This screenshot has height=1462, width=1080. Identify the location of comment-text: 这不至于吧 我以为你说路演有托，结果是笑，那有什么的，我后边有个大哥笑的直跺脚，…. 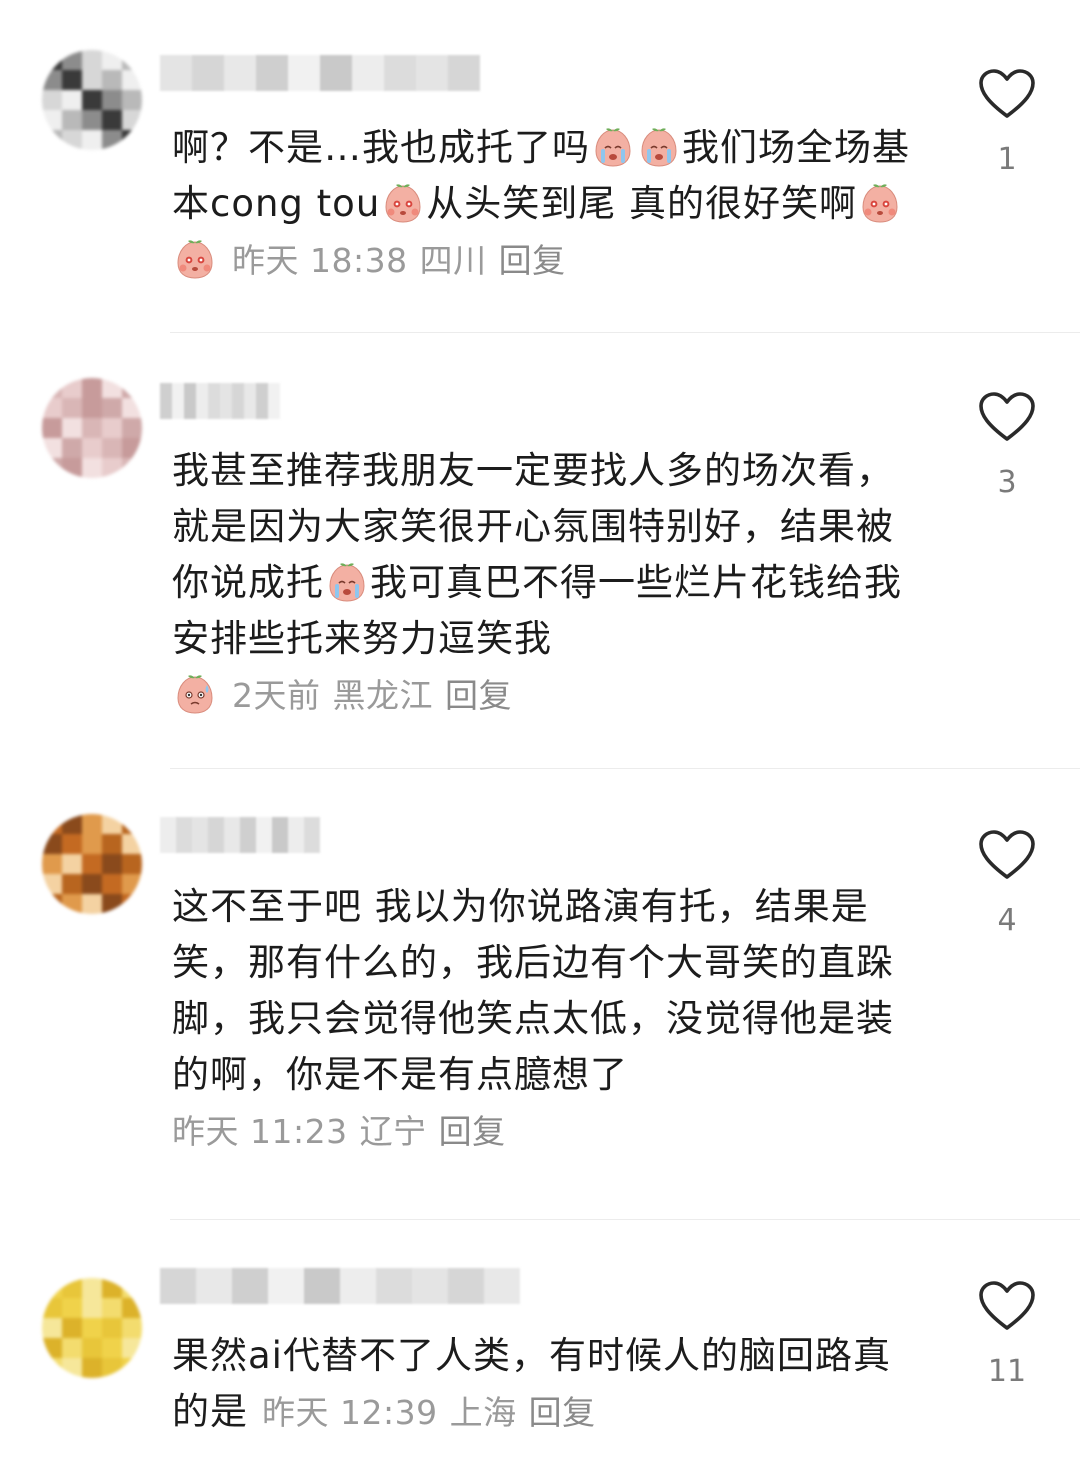
(533, 1018).